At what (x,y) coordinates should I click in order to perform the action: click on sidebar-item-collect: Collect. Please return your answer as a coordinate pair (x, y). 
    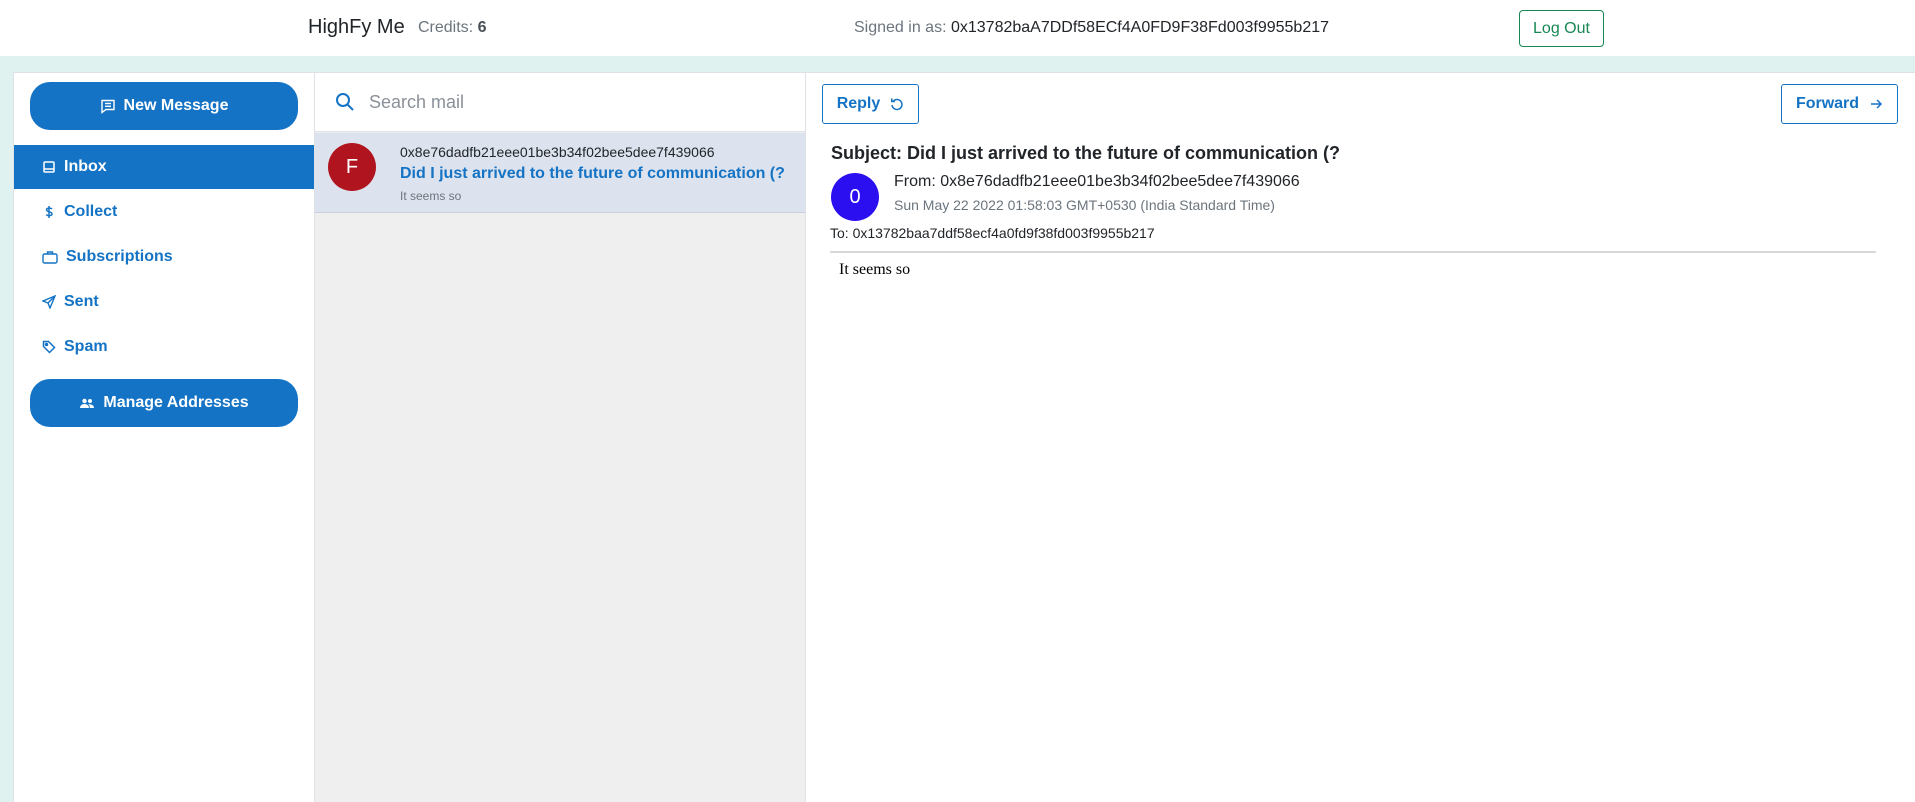
    Looking at the image, I should click on (164, 212).